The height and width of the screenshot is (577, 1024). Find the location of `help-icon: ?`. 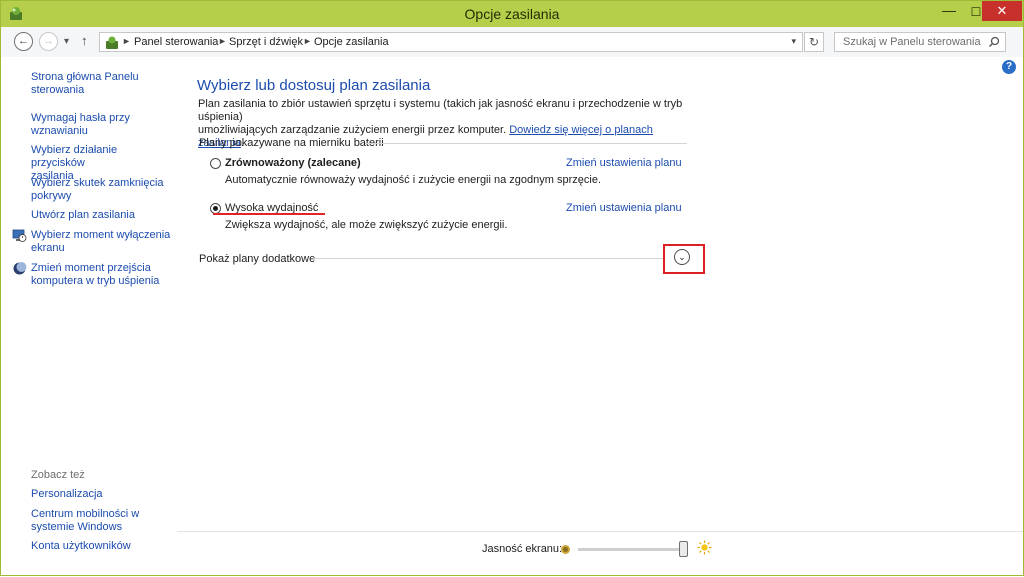

help-icon: ? is located at coordinates (1009, 67).